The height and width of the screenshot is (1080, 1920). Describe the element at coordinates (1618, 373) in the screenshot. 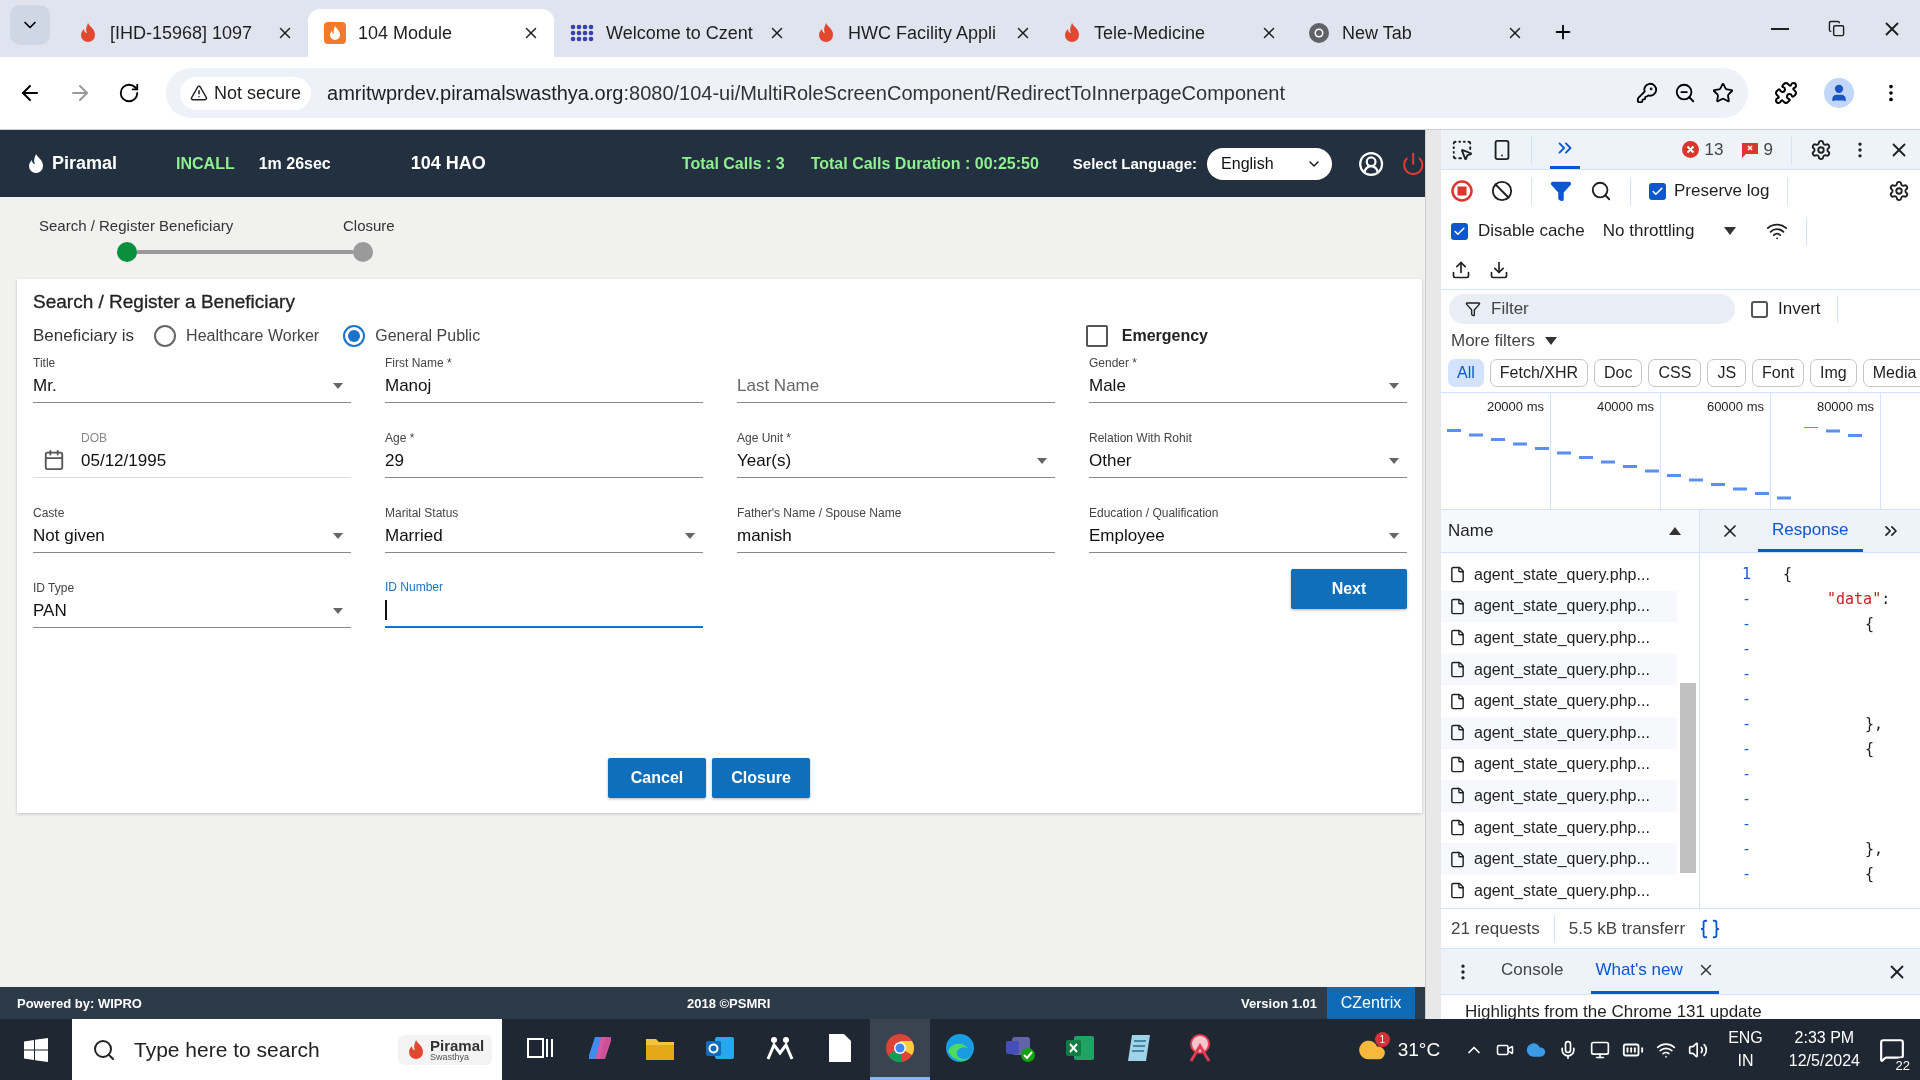

I see `type-filter-chip: Doc` at that location.